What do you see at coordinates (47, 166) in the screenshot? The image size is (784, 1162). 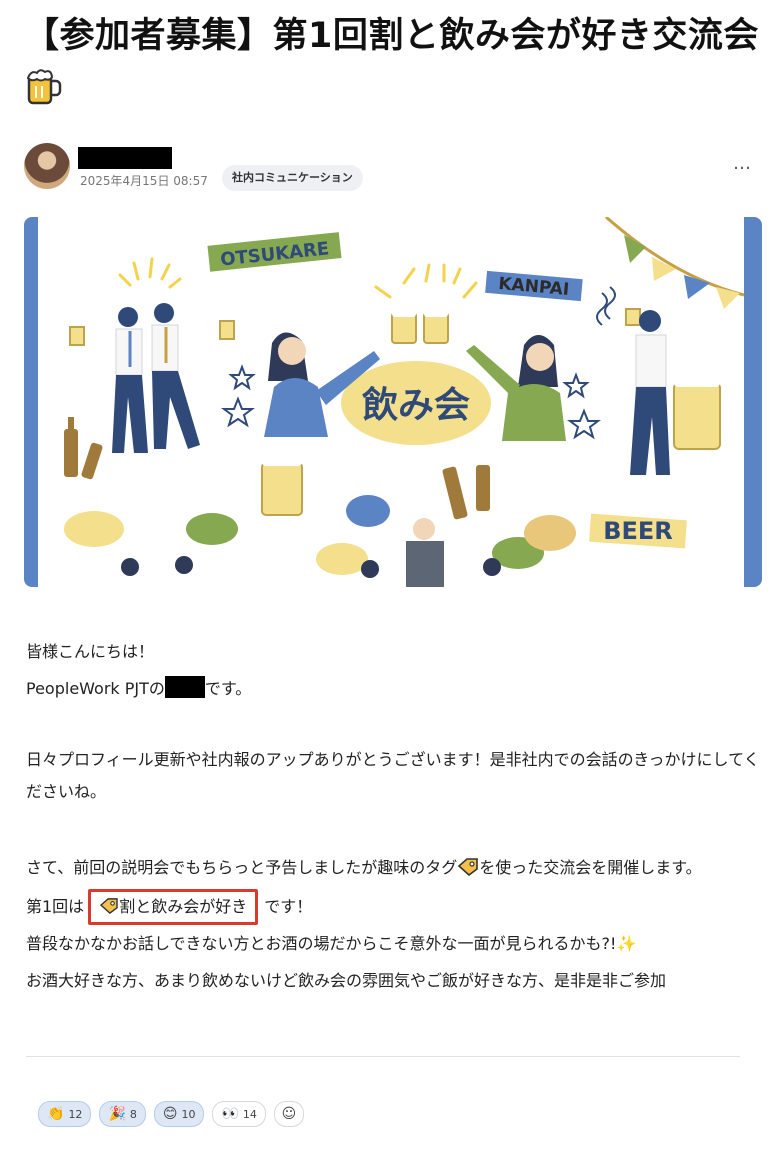 I see `avatar` at bounding box center [47, 166].